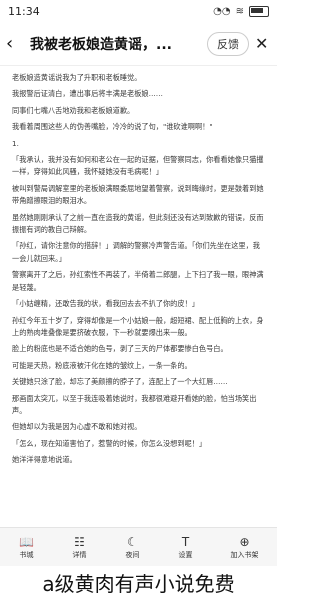  Describe the element at coordinates (77, 427) in the screenshot. I see `paragraph: 但她却以为我是因为心虚不敢和她对视。` at that location.